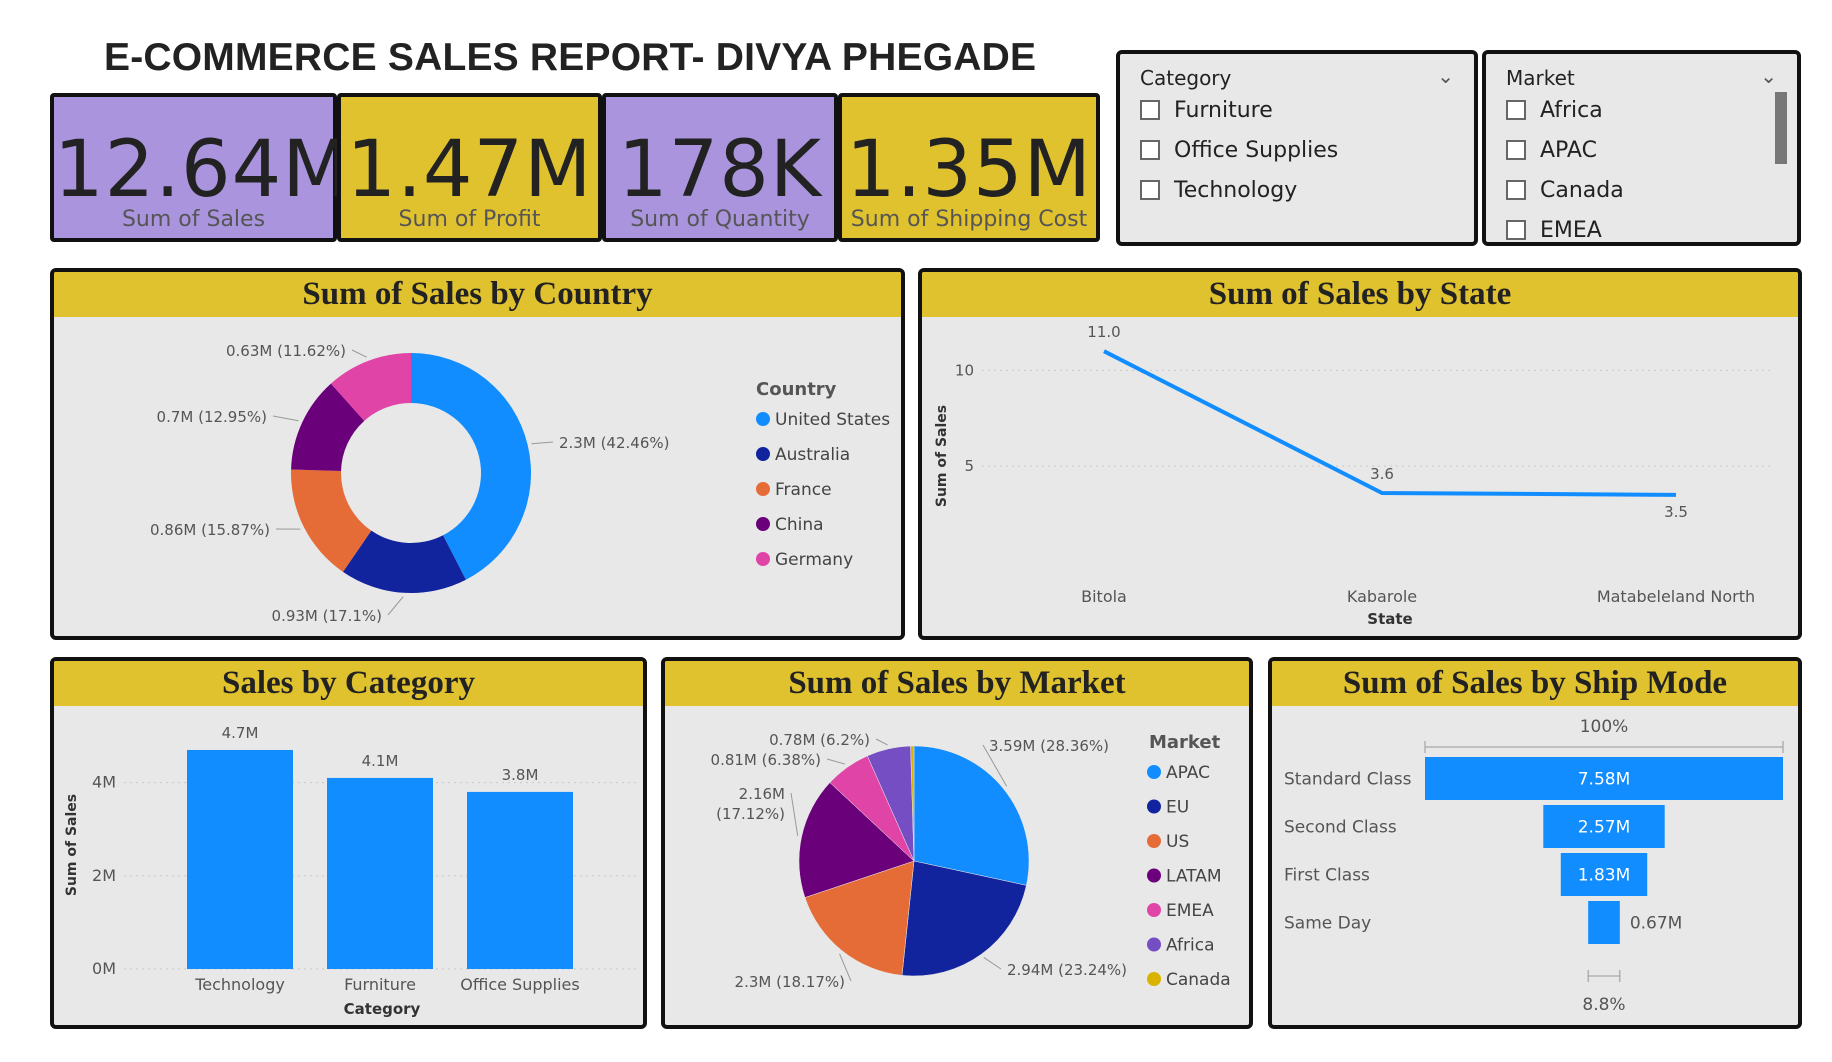 This screenshot has height=1062, width=1832. I want to click on data-label: 0.86M (15.87%), so click(210, 530).